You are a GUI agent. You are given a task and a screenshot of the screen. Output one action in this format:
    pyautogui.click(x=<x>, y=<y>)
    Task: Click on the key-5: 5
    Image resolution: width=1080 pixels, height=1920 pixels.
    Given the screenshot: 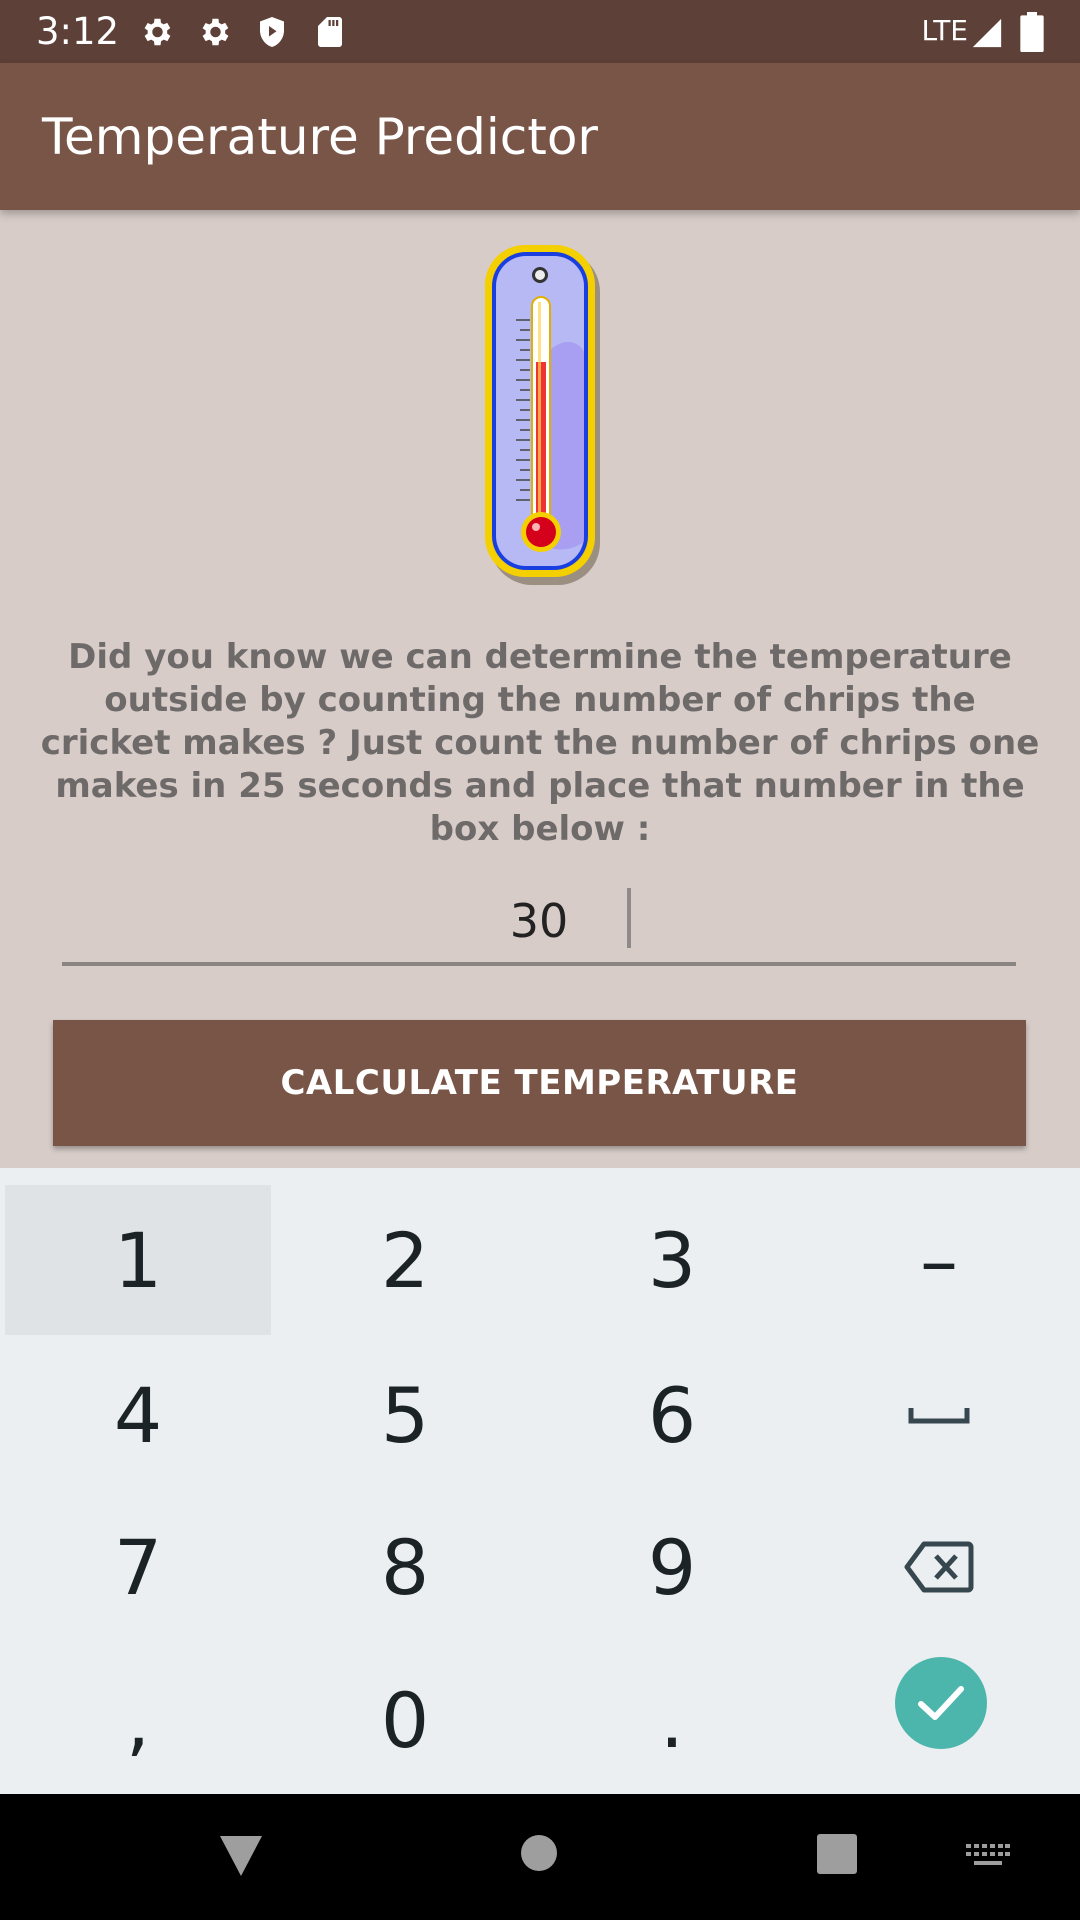 What is the action you would take?
    pyautogui.click(x=405, y=1415)
    